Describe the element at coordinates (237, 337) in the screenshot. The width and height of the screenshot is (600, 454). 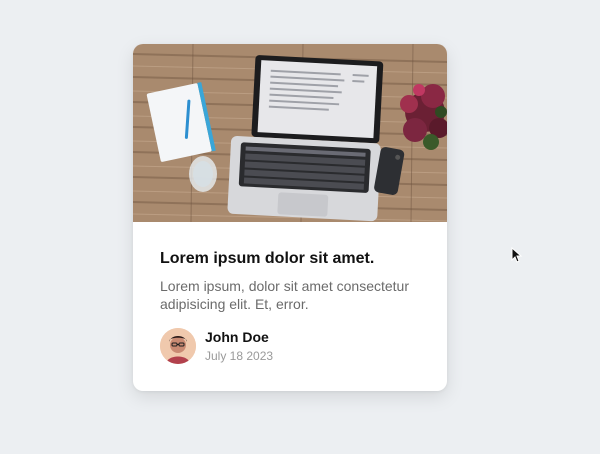
I see `author-name: John Doe` at that location.